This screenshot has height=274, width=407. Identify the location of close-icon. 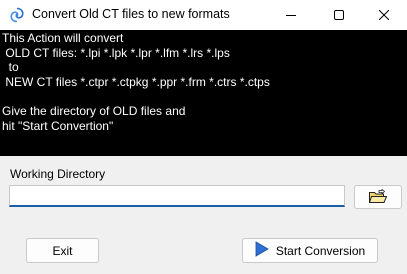
(384, 15).